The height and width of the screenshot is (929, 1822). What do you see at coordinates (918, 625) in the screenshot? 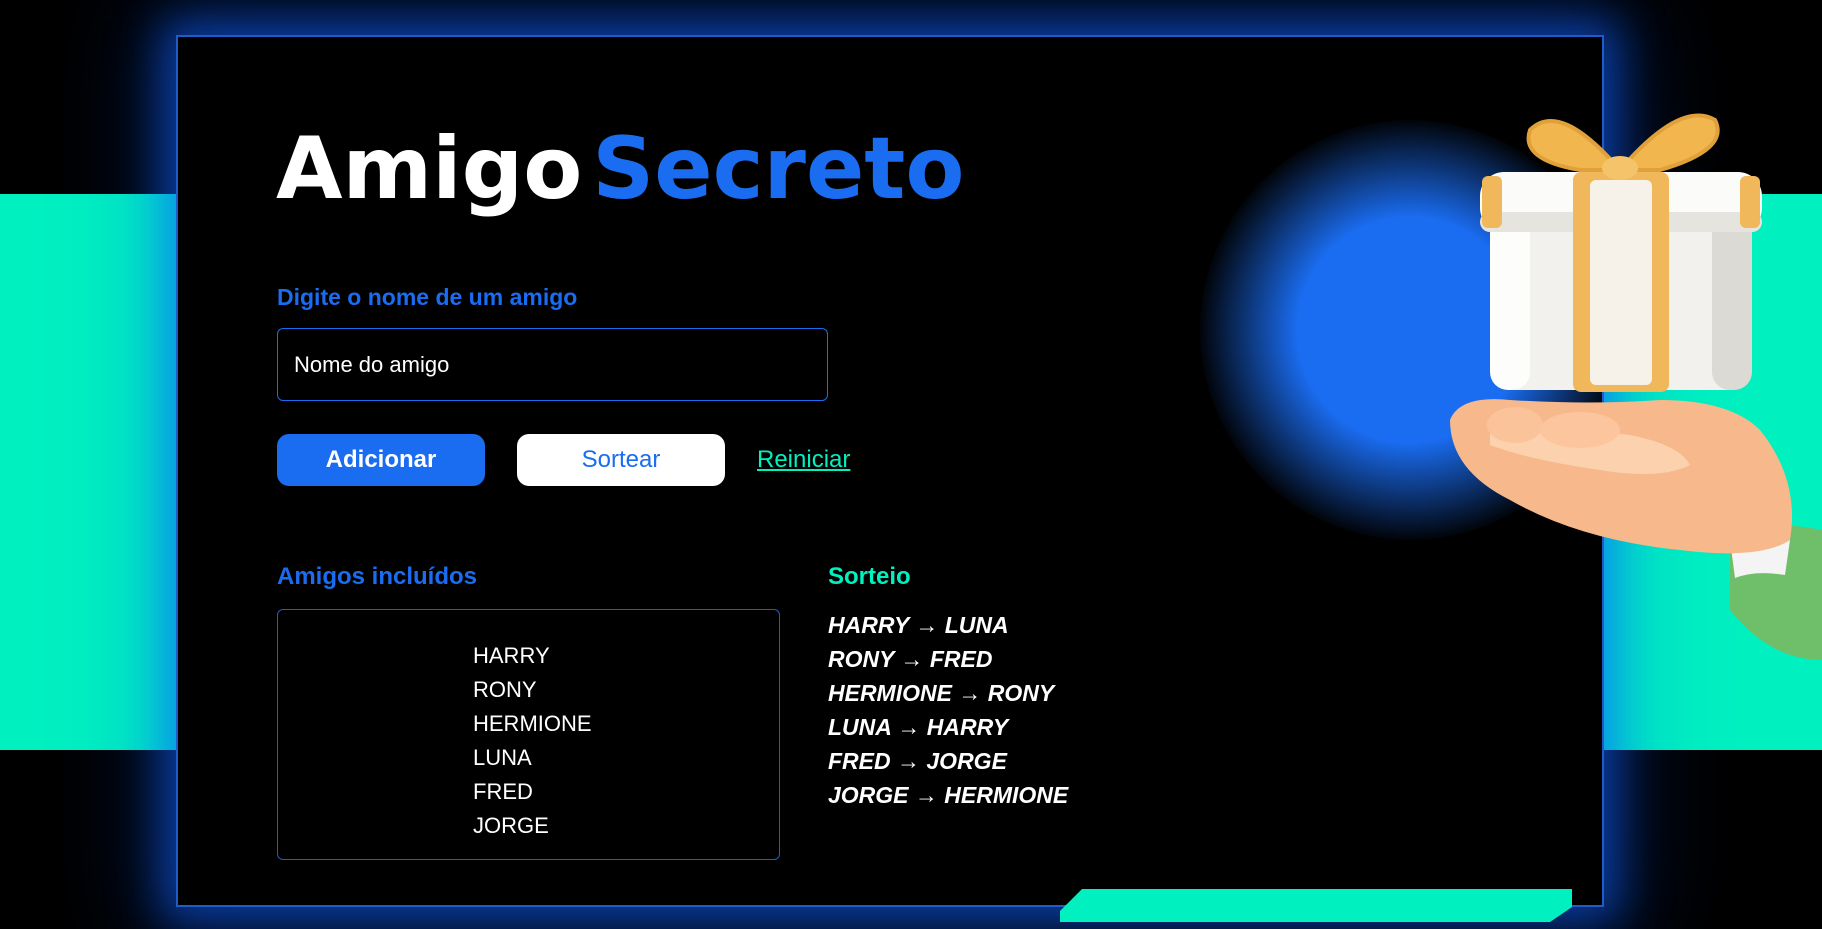
I see `result-item: HARRY → LUNA` at bounding box center [918, 625].